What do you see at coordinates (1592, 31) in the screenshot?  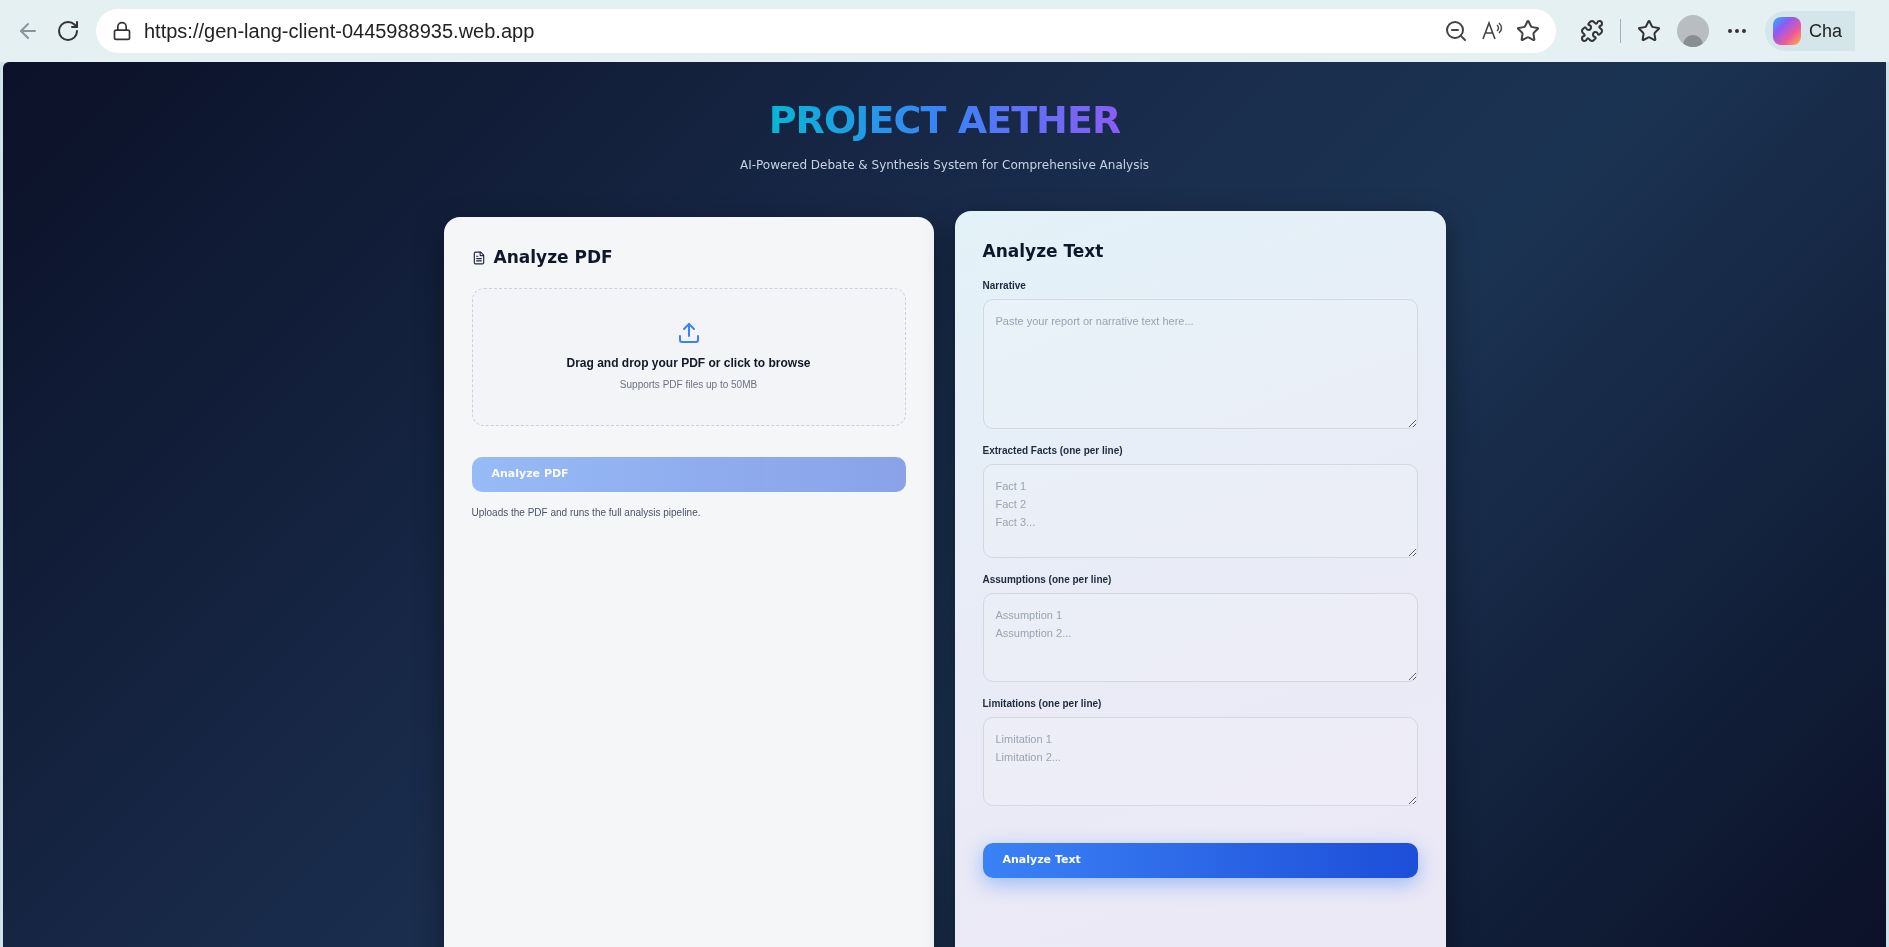 I see `extensions-icon` at bounding box center [1592, 31].